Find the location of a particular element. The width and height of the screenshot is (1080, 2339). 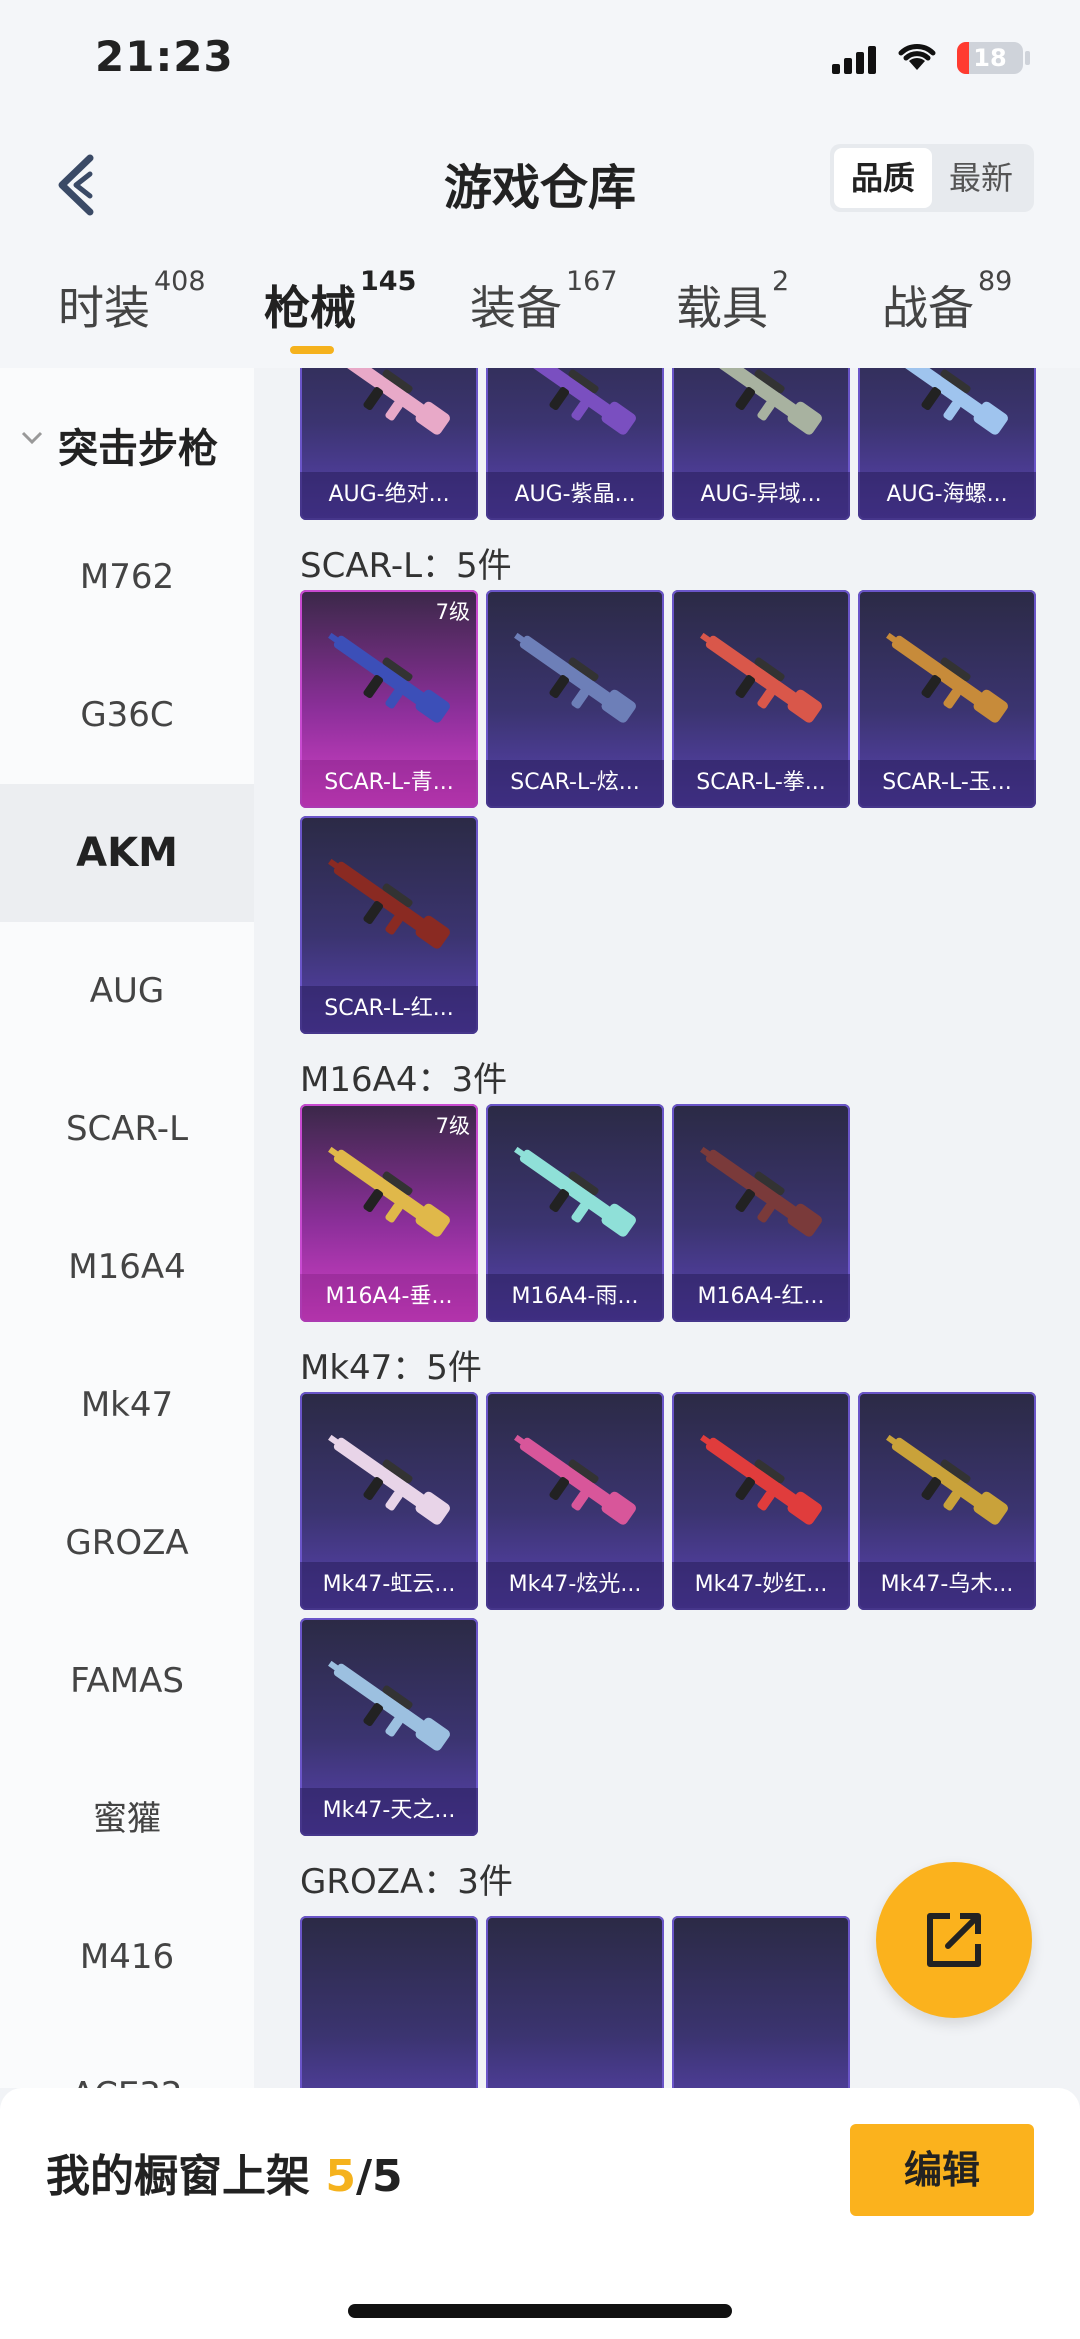

showcase-total: /5 is located at coordinates (379, 2176).